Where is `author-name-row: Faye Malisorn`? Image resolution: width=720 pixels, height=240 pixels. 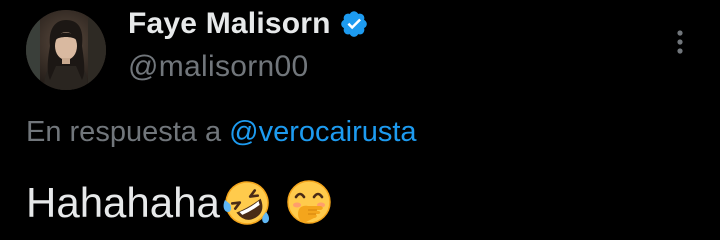 author-name-row: Faye Malisorn is located at coordinates (248, 24).